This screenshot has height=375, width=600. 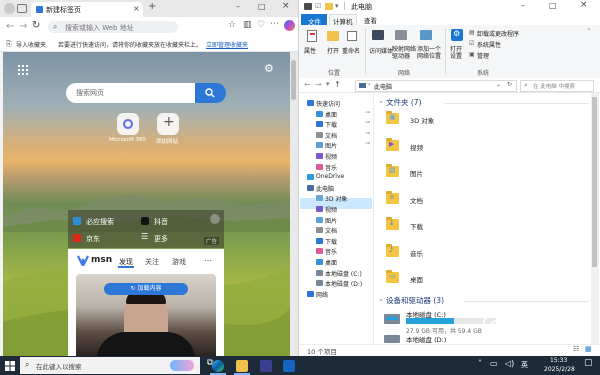 What do you see at coordinates (22, 8) in the screenshot?
I see `workspaces-icon` at bounding box center [22, 8].